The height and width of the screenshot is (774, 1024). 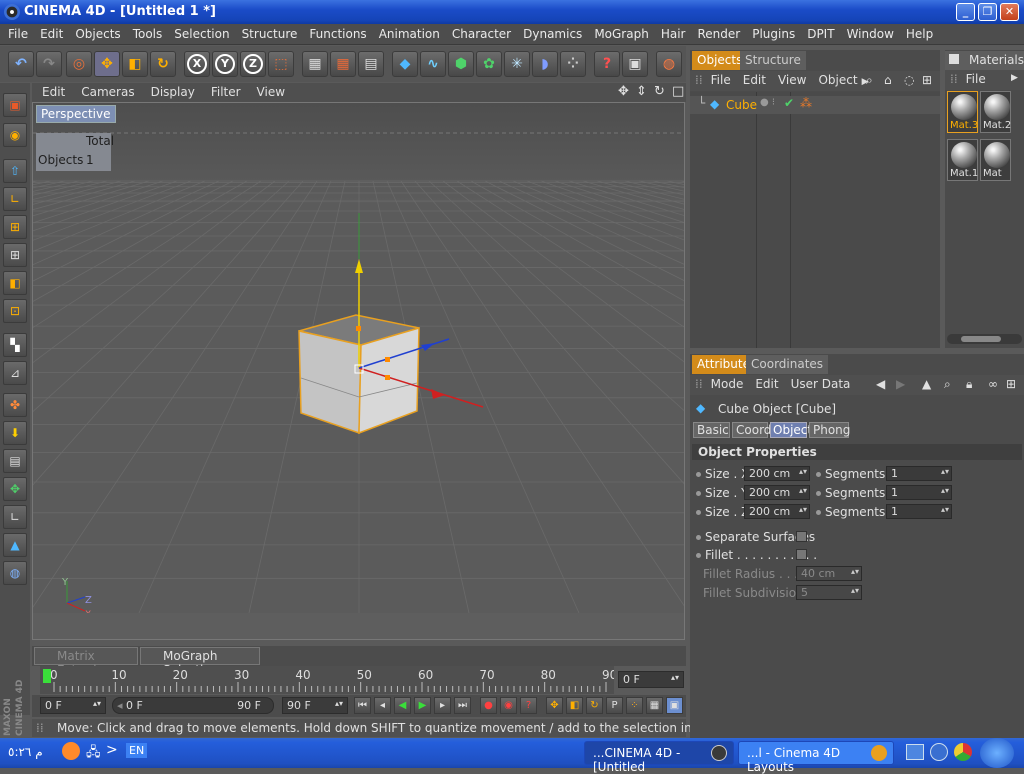 What do you see at coordinates (909, 80) in the screenshot?
I see `eye-icon: ◌` at bounding box center [909, 80].